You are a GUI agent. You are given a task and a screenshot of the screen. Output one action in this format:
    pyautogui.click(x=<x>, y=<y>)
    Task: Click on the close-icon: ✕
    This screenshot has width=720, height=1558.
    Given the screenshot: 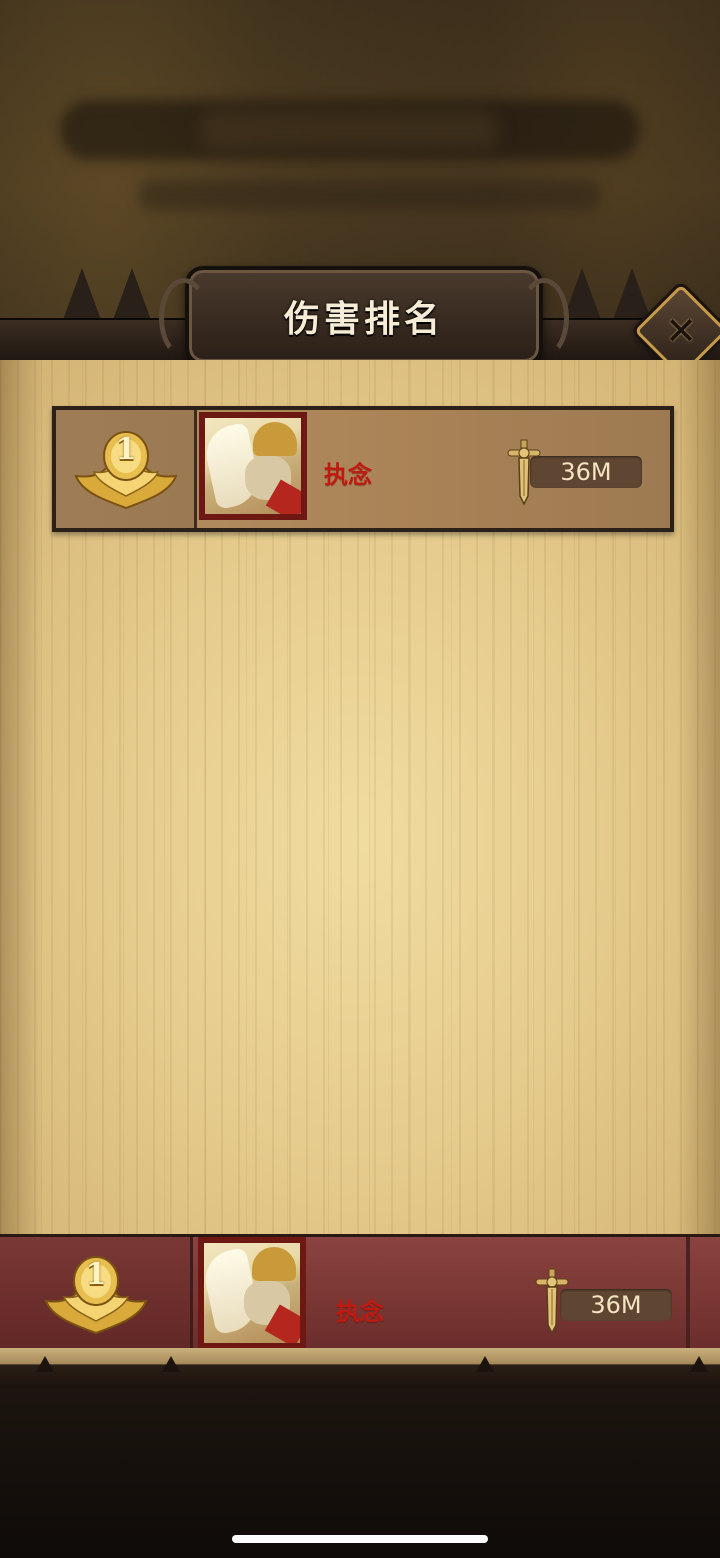 What is the action you would take?
    pyautogui.click(x=681, y=331)
    